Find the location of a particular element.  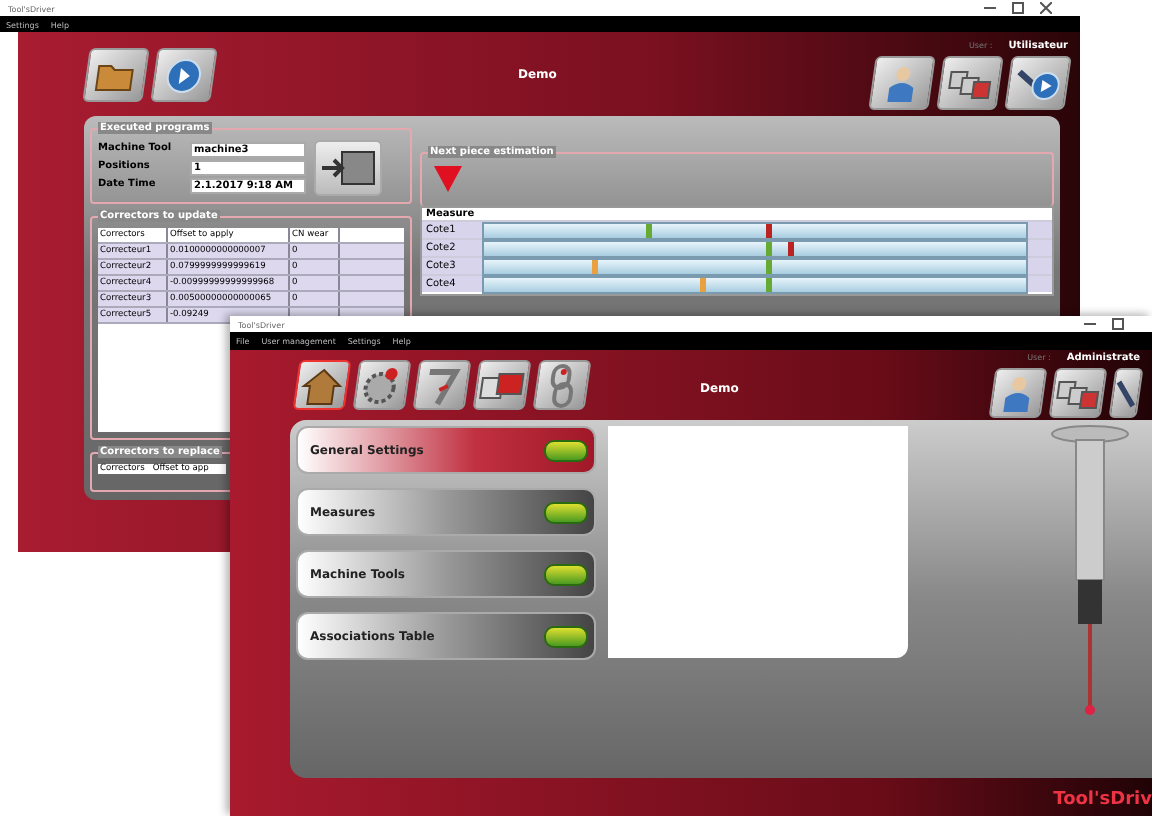

tool-play-icon is located at coordinates (1038, 82).